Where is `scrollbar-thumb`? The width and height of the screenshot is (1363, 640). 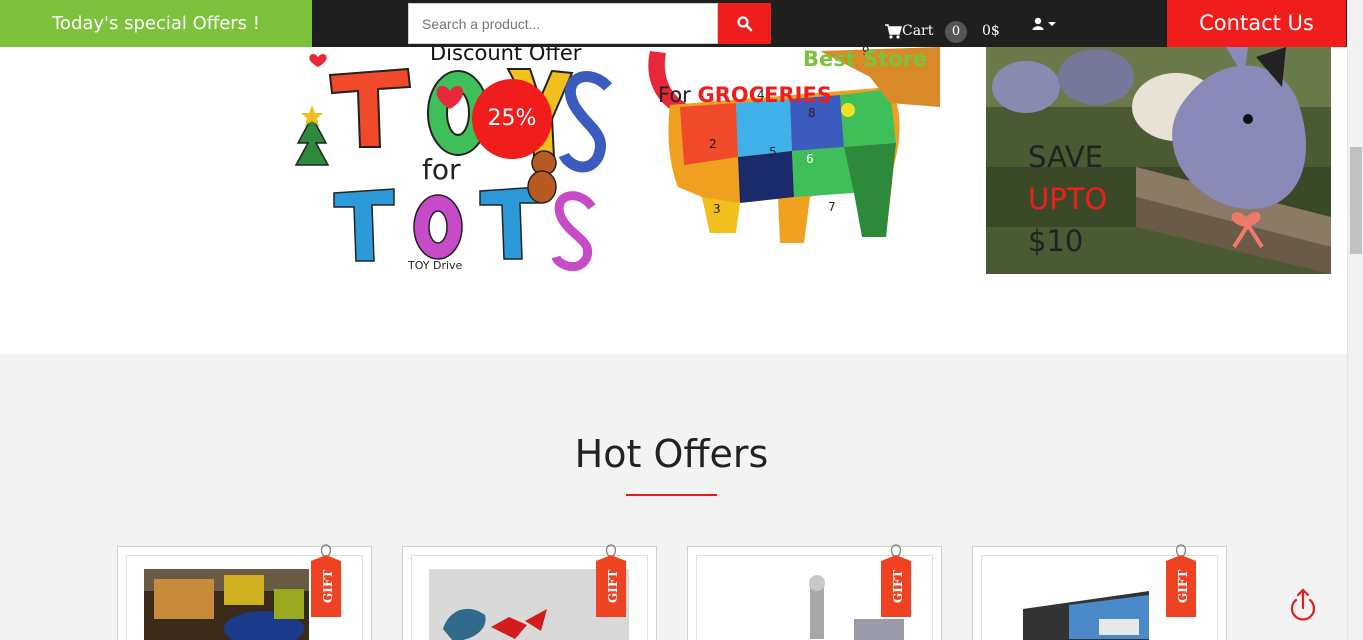
scrollbar-thumb is located at coordinates (1356, 200).